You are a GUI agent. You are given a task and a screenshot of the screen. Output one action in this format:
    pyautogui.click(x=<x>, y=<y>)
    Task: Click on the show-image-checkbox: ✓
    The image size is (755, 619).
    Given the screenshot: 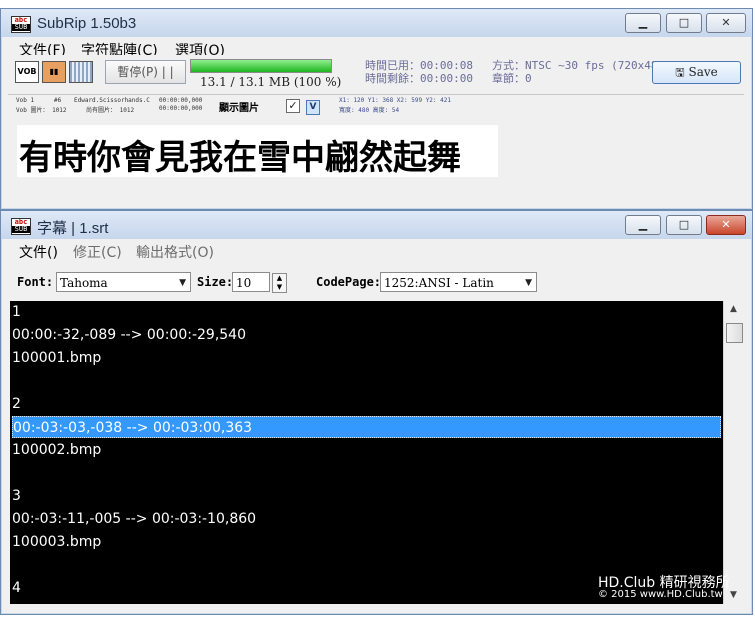 What is the action you would take?
    pyautogui.click(x=293, y=106)
    